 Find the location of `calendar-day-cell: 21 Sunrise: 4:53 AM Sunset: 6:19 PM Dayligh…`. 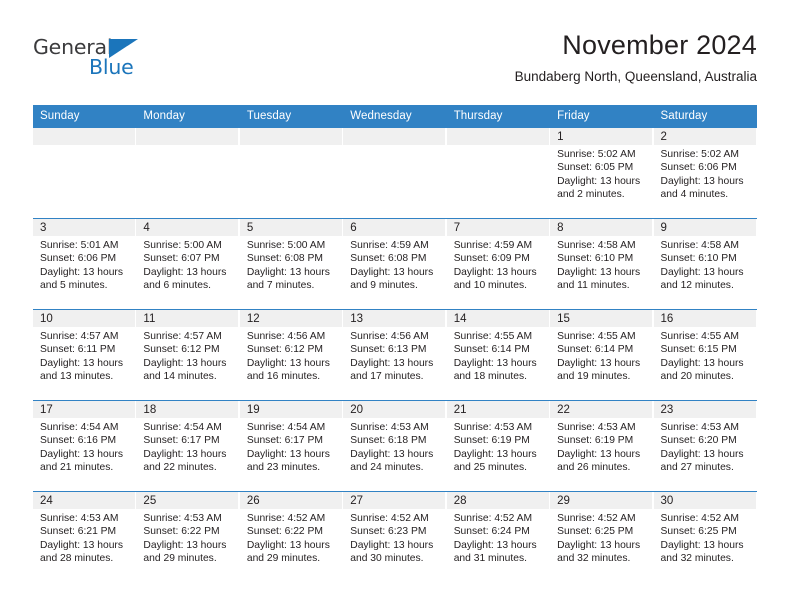

calendar-day-cell: 21 Sunrise: 4:53 AM Sunset: 6:19 PM Dayligh… is located at coordinates (498, 446).